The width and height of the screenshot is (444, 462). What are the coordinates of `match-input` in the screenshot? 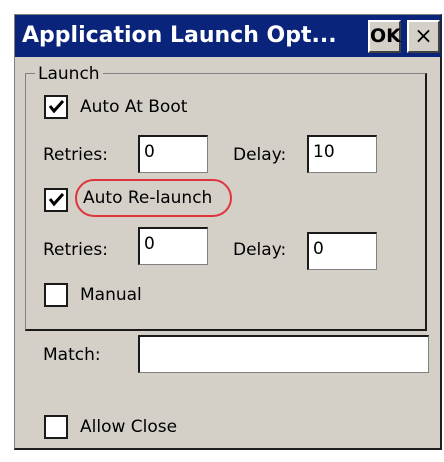 It's located at (283, 354).